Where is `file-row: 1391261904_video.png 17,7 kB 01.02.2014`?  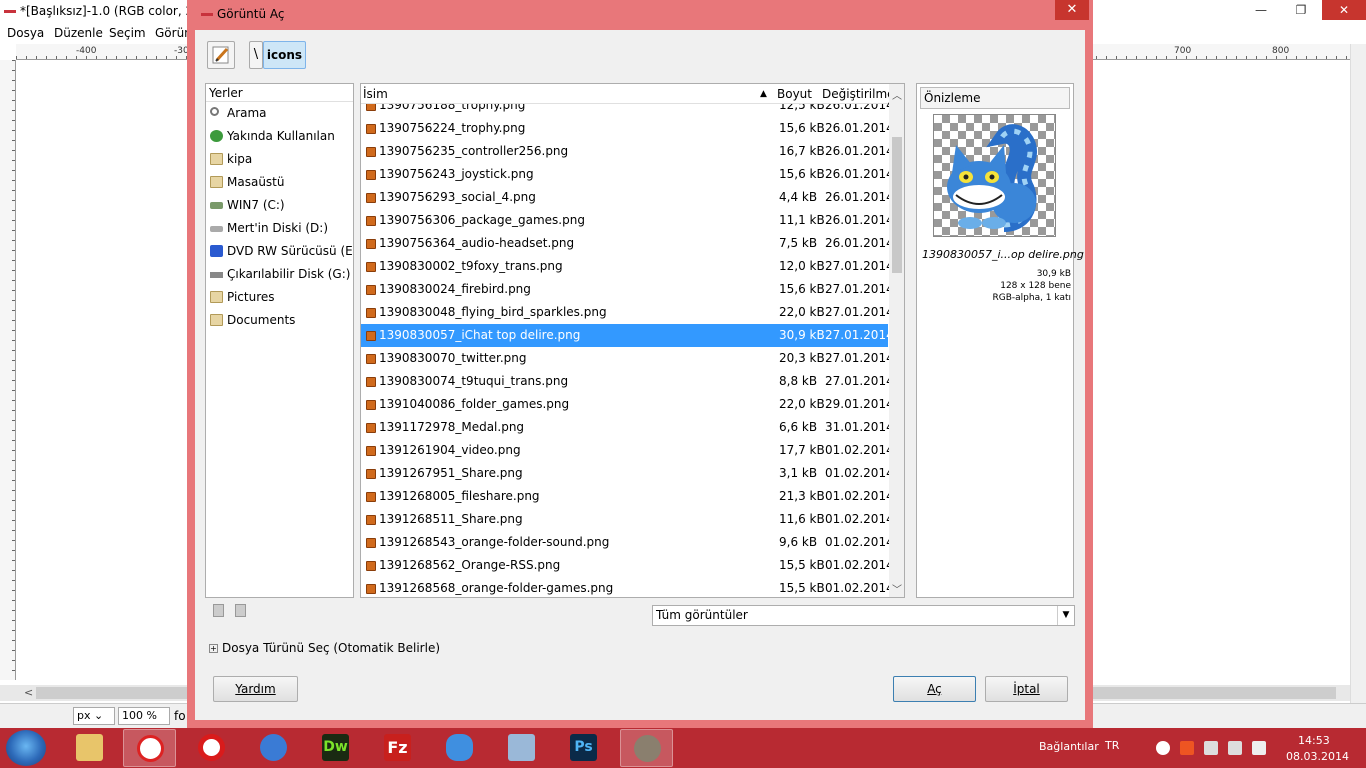 file-row: 1391261904_video.png 17,7 kB 01.02.2014 is located at coordinates (627, 450).